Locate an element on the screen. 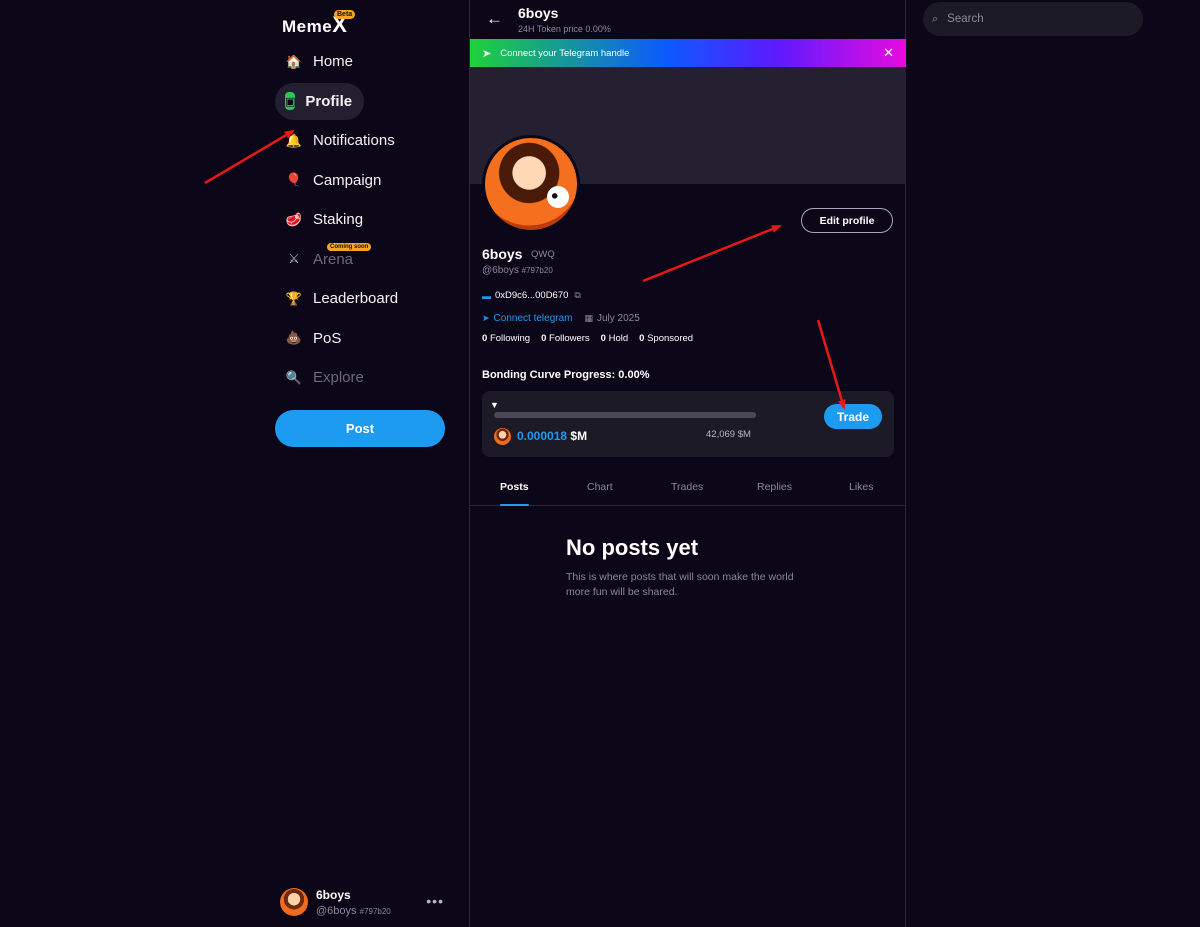  stat-hold: 0 Hold is located at coordinates (614, 338).